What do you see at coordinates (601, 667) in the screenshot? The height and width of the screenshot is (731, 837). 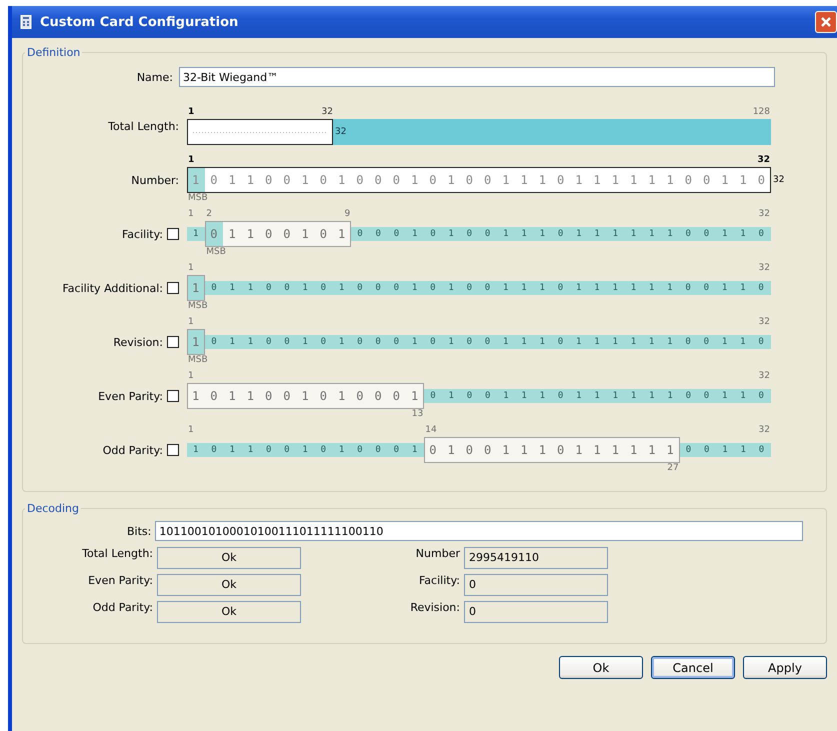 I see `dialog-button: Ok` at bounding box center [601, 667].